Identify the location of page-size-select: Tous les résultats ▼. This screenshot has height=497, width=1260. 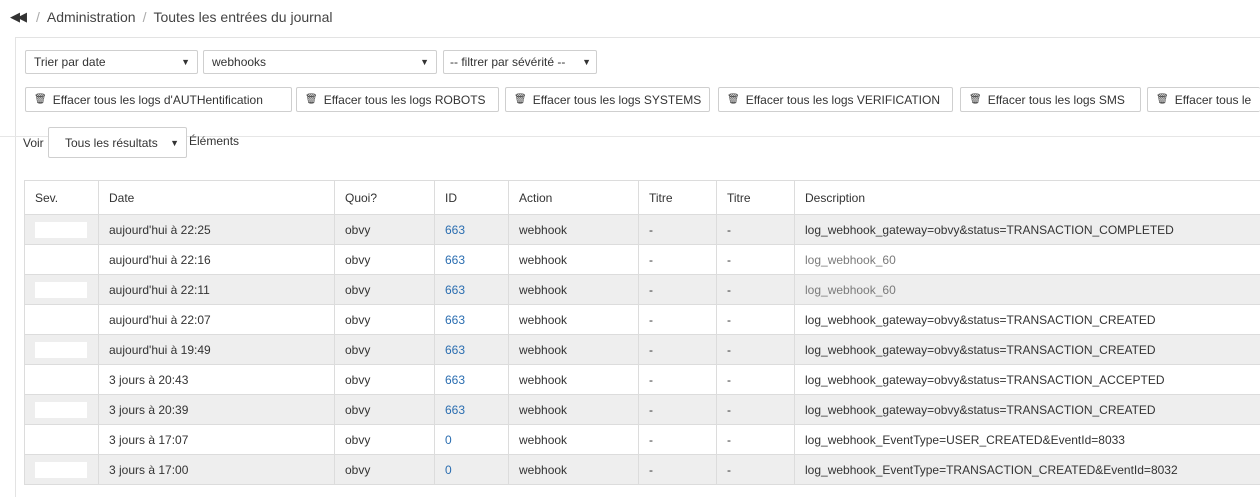
(117, 142).